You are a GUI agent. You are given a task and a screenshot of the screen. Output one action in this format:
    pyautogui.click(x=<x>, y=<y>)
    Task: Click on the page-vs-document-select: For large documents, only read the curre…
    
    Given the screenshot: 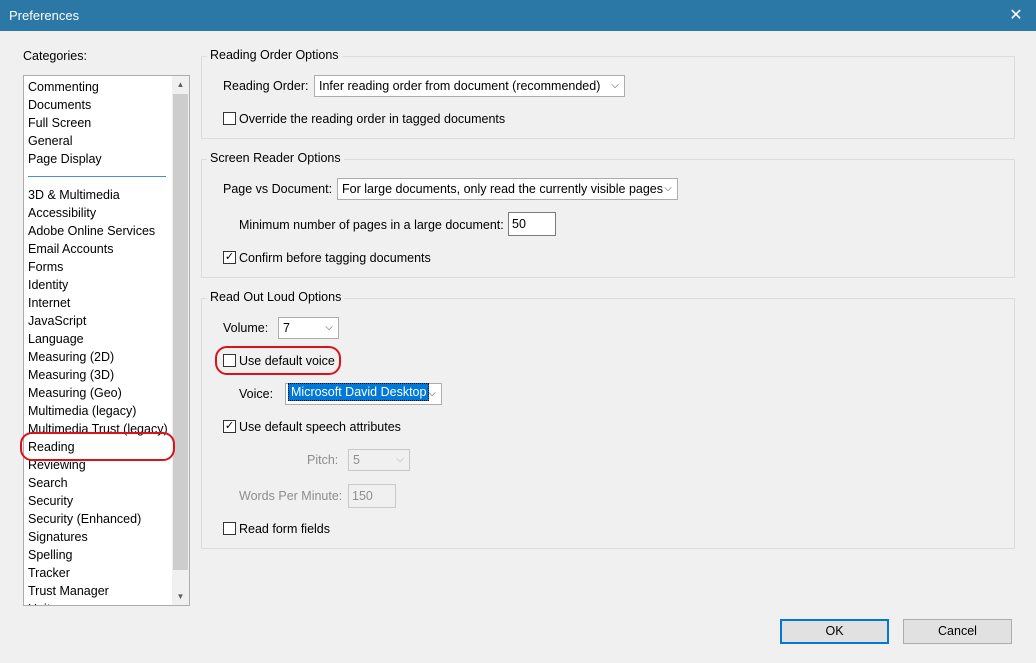 What is the action you would take?
    pyautogui.click(x=507, y=189)
    